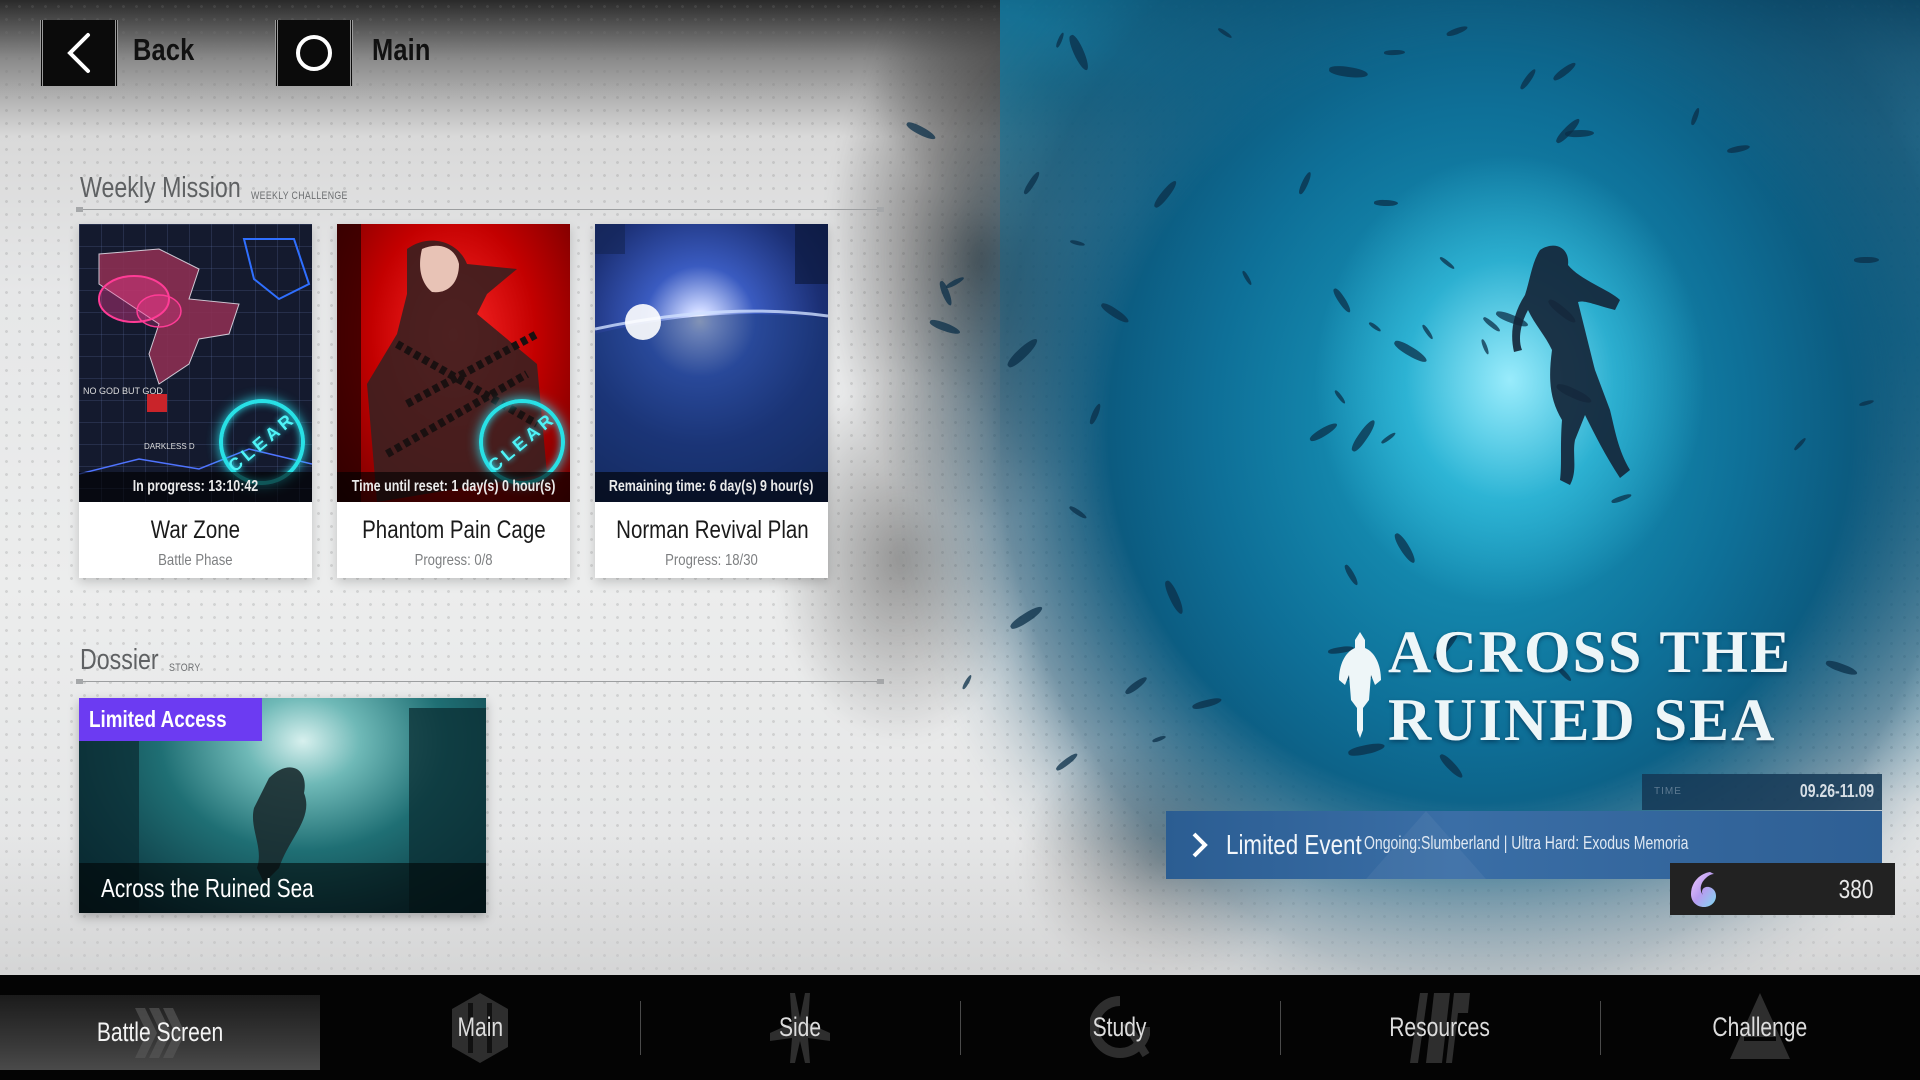 Image resolution: width=1920 pixels, height=1080 pixels. Describe the element at coordinates (160, 188) in the screenshot. I see `weekly-mission-title: Weekly Mission` at that location.